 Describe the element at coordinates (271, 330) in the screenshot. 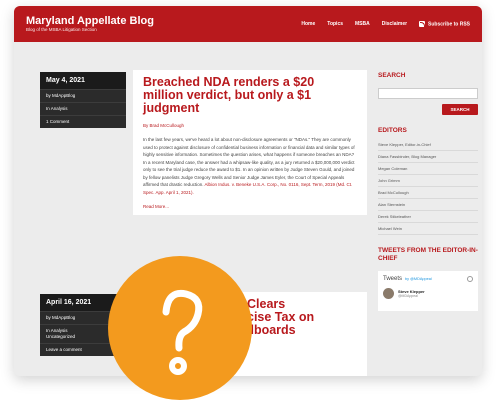

I see `post-title-line: llboards` at that location.